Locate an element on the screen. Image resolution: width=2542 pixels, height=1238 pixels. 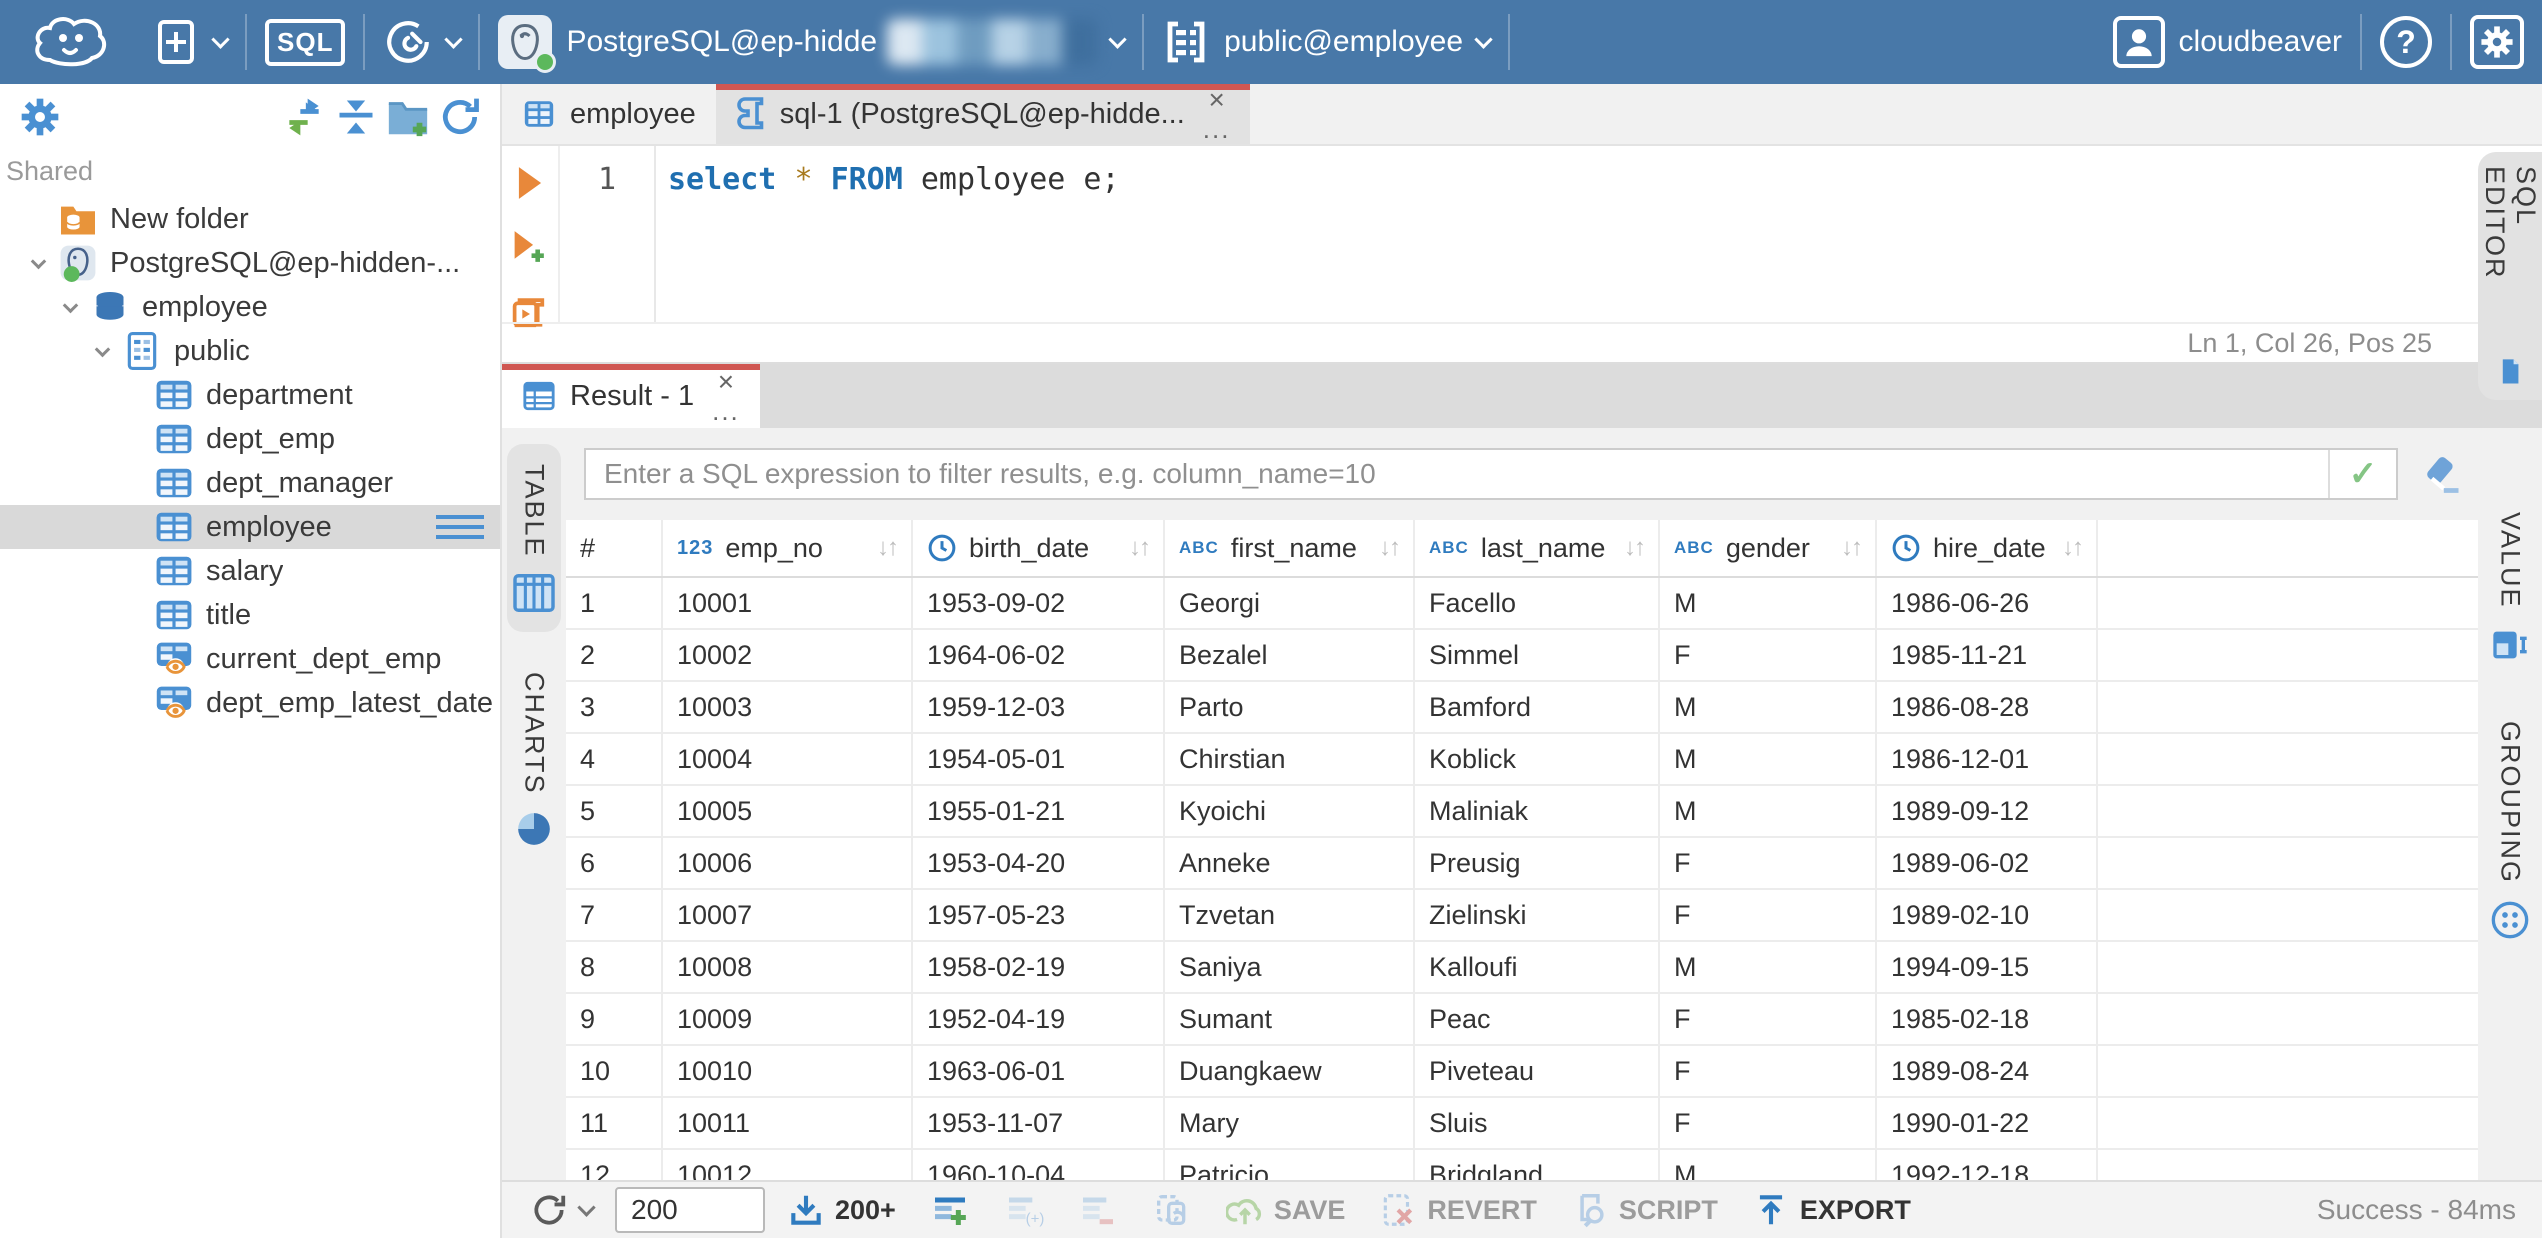
row-number-cell: 12 is located at coordinates (614, 1165).